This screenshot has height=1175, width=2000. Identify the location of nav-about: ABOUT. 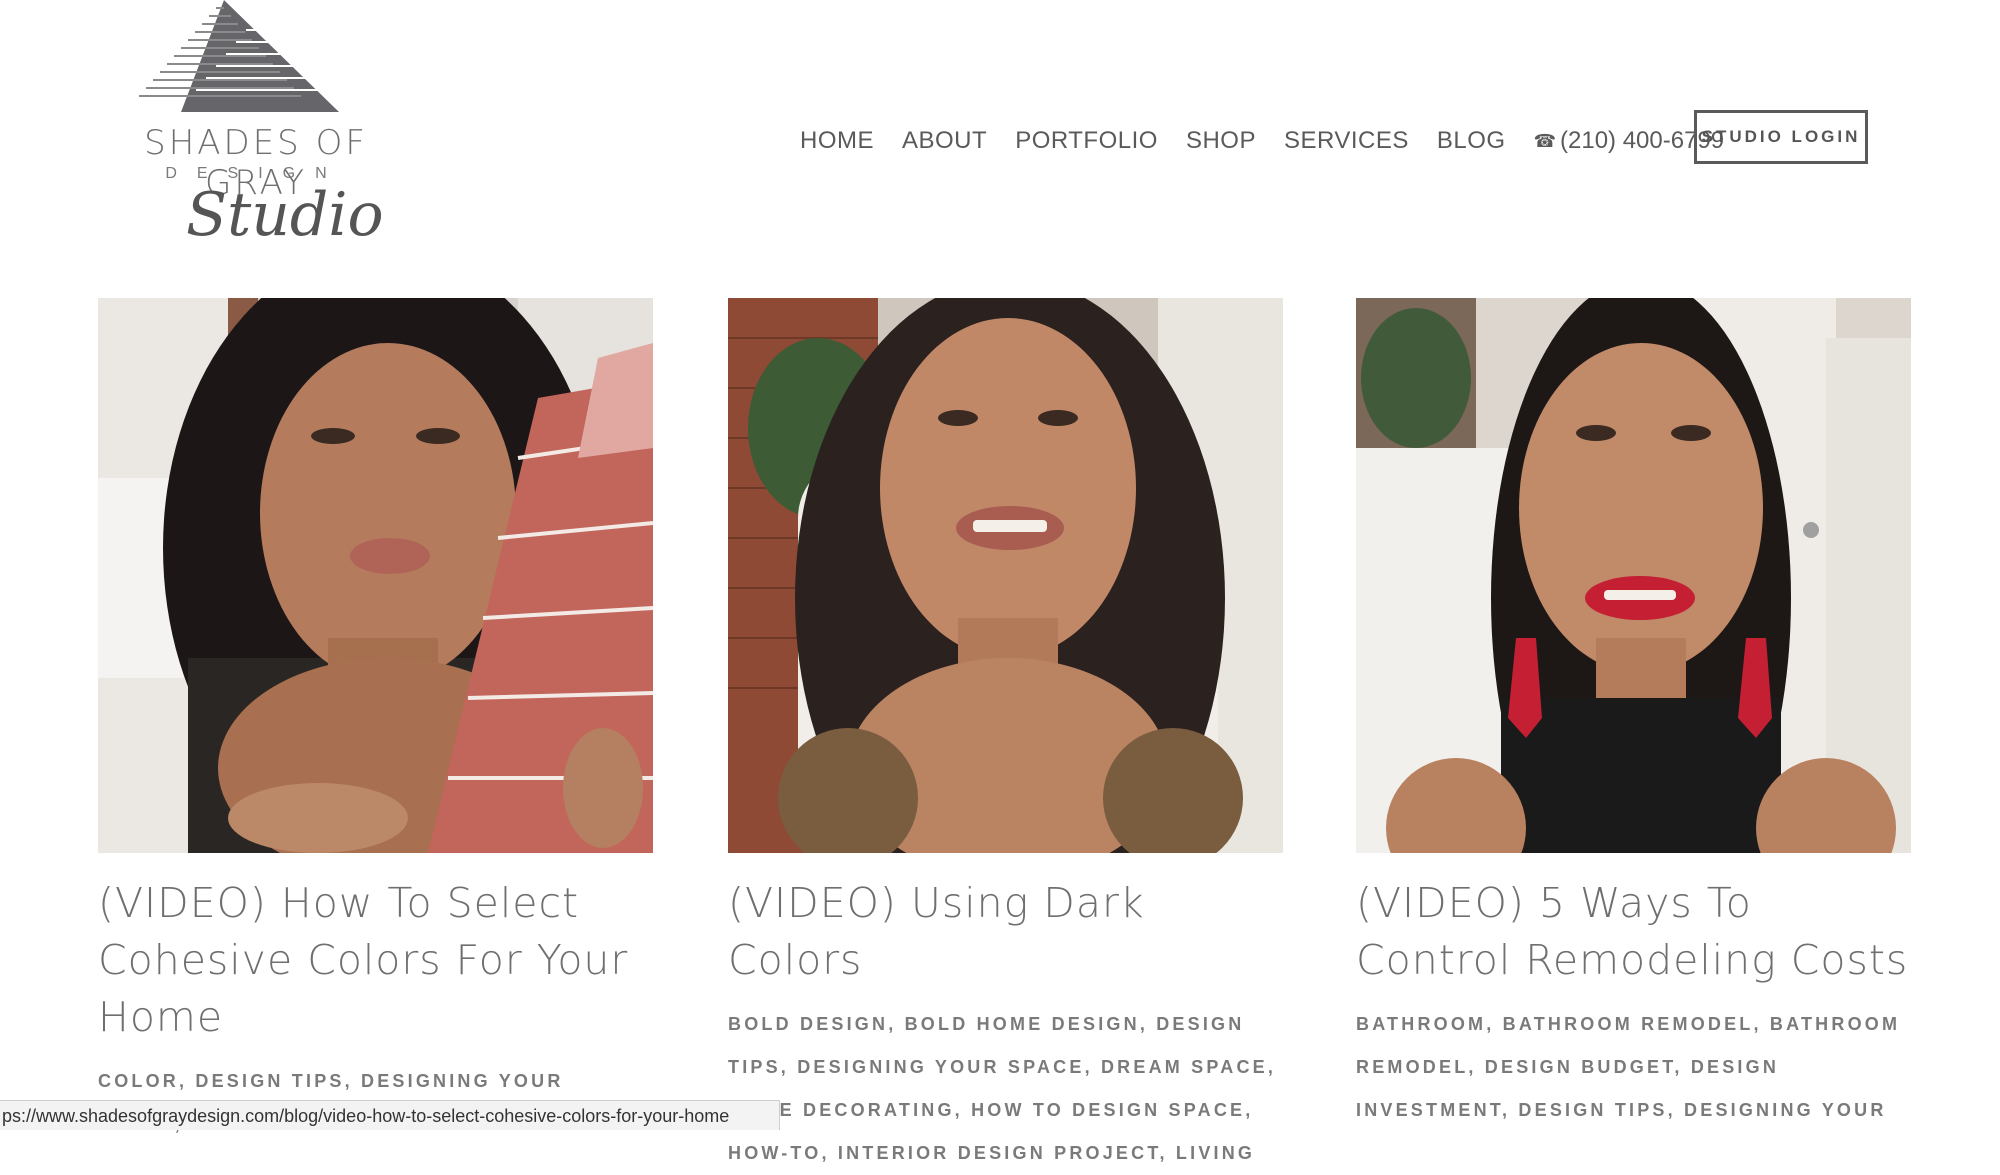
(944, 141).